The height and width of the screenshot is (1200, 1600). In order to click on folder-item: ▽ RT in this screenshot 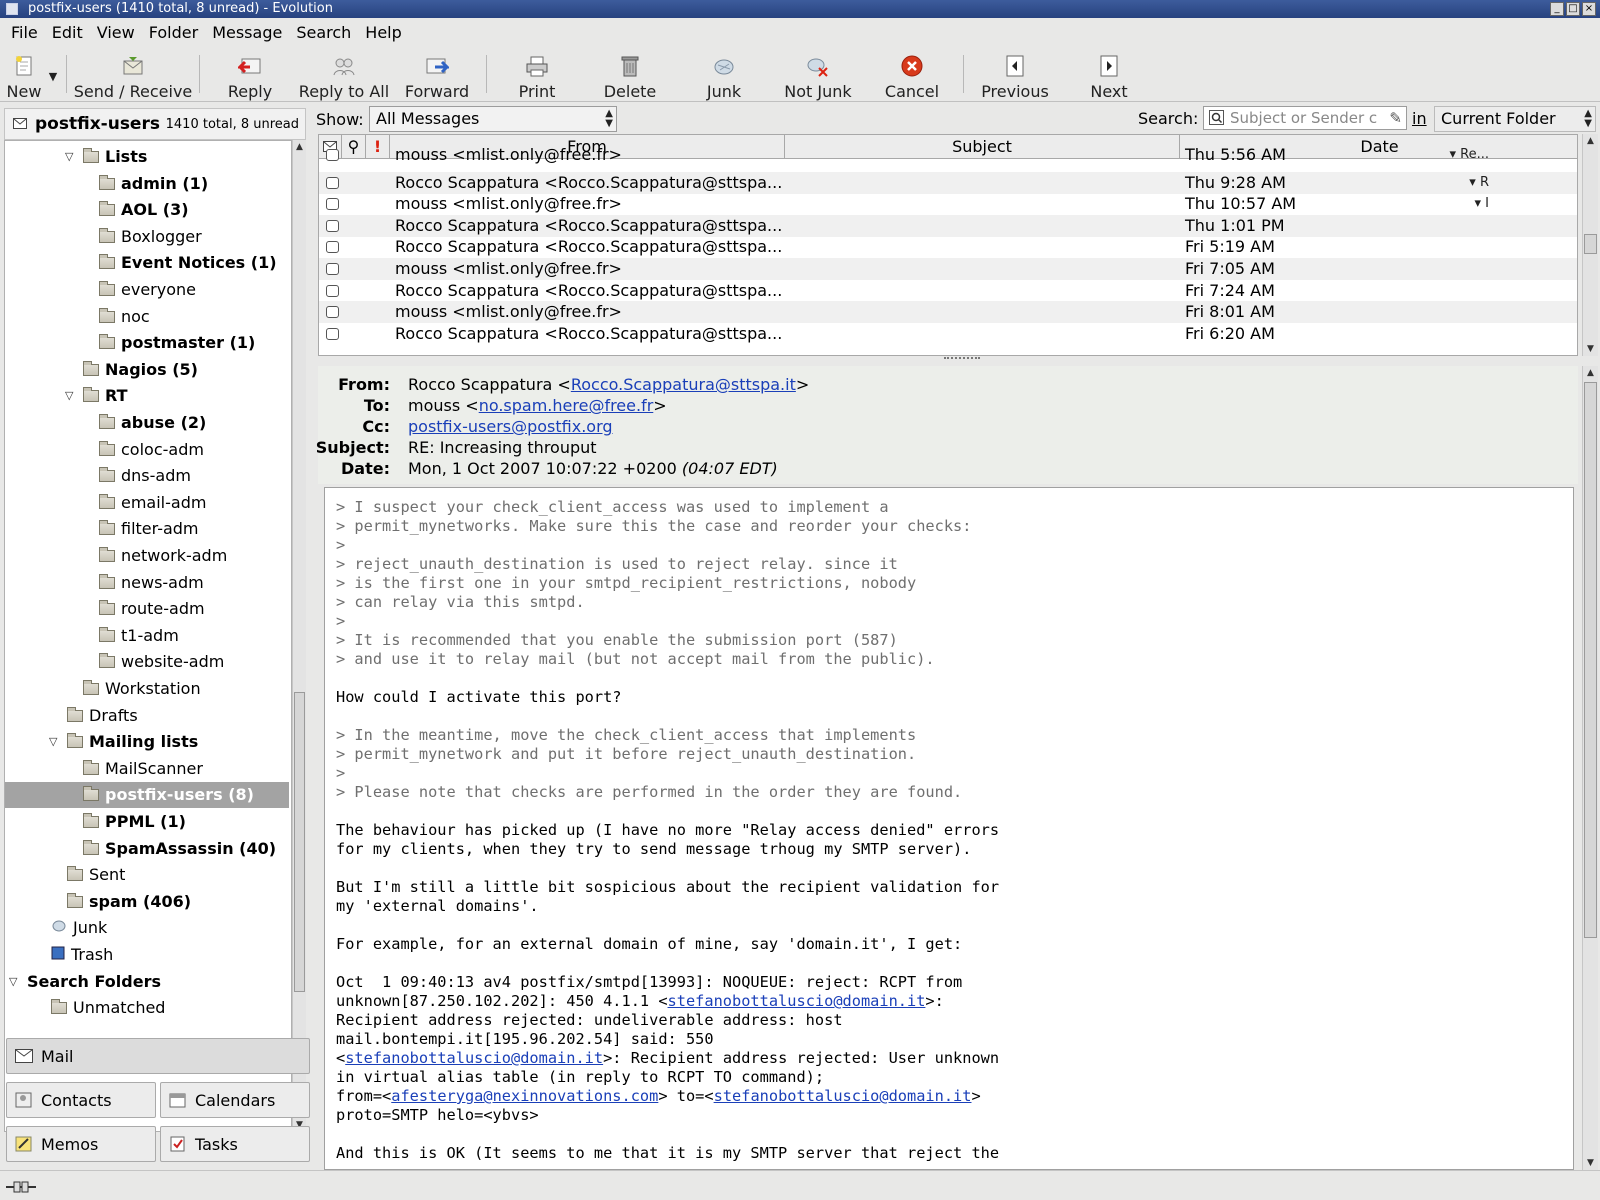, I will do `click(147, 396)`.